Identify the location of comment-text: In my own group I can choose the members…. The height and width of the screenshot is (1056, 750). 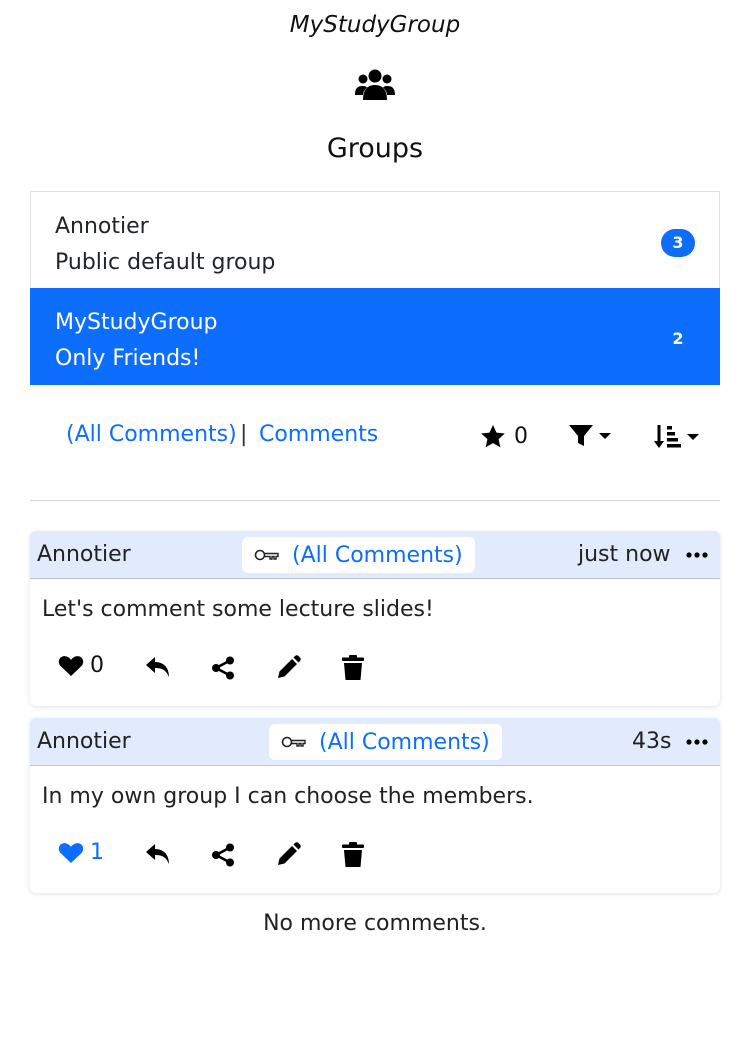
(288, 796).